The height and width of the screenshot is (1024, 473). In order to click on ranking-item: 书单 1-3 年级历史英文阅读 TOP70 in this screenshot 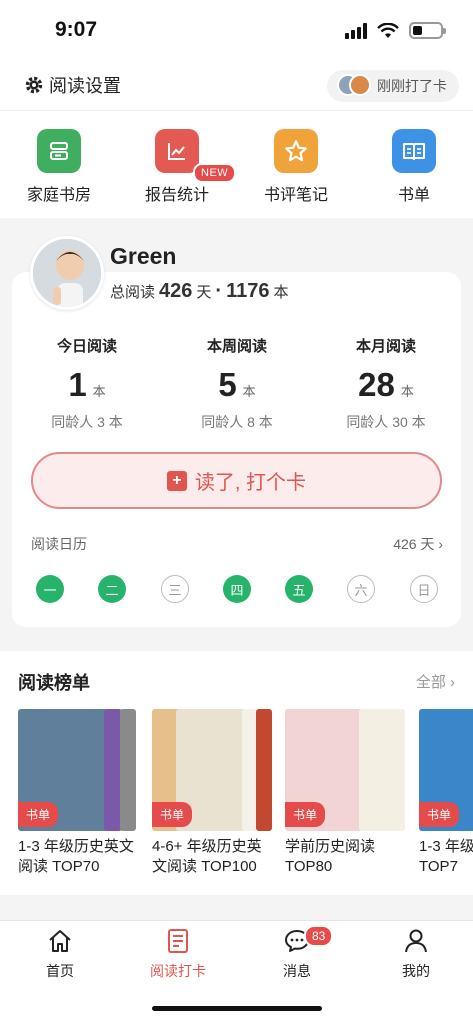, I will do `click(78, 793)`.